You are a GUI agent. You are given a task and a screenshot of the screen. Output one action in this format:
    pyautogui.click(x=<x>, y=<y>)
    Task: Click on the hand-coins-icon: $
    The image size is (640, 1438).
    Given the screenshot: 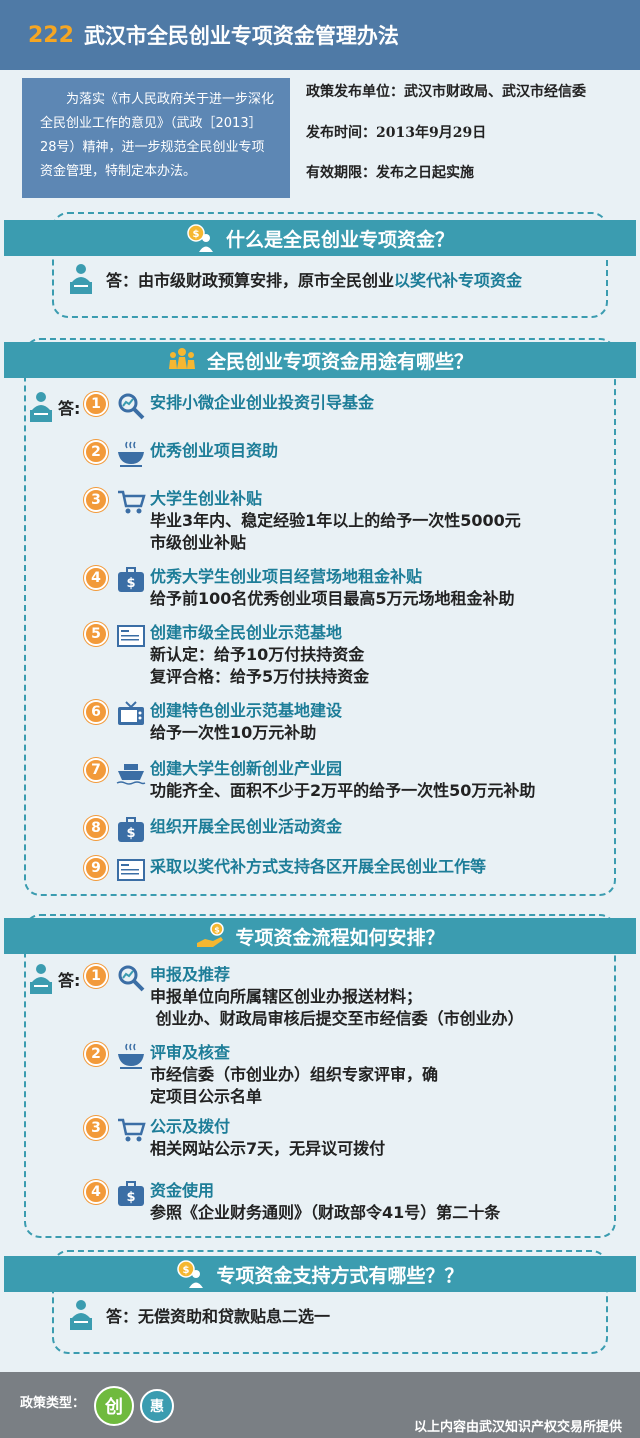 What is the action you would take?
    pyautogui.click(x=211, y=934)
    